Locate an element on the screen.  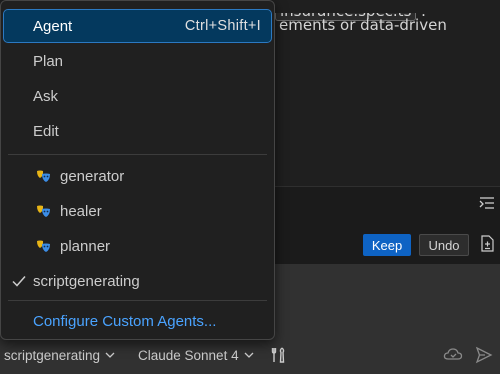
mode-picker: scriptgenerating is located at coordinates (59, 355).